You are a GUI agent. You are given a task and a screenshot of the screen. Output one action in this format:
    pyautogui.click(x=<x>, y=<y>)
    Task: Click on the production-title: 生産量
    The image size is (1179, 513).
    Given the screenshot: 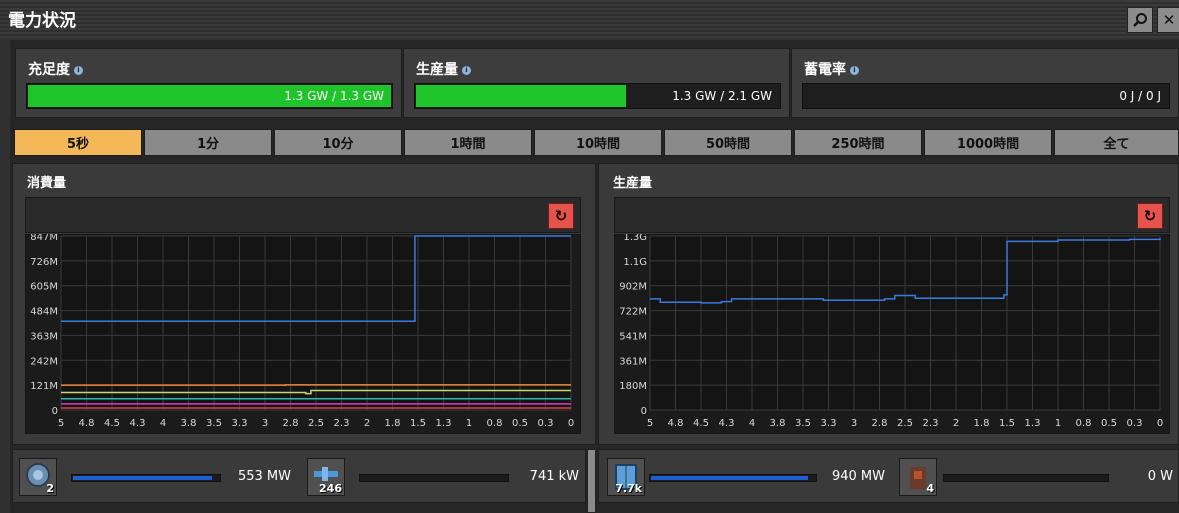 What is the action you would take?
    pyautogui.click(x=633, y=183)
    